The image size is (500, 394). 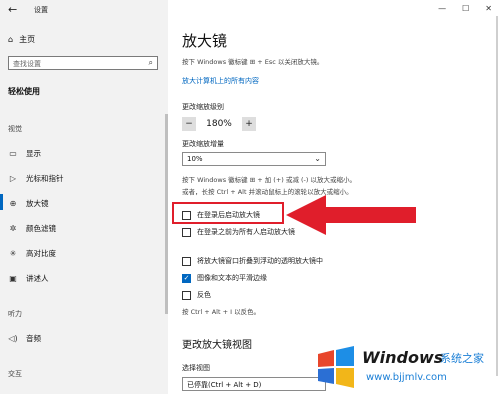 I want to click on zoom-out-button: −, so click(x=189, y=124).